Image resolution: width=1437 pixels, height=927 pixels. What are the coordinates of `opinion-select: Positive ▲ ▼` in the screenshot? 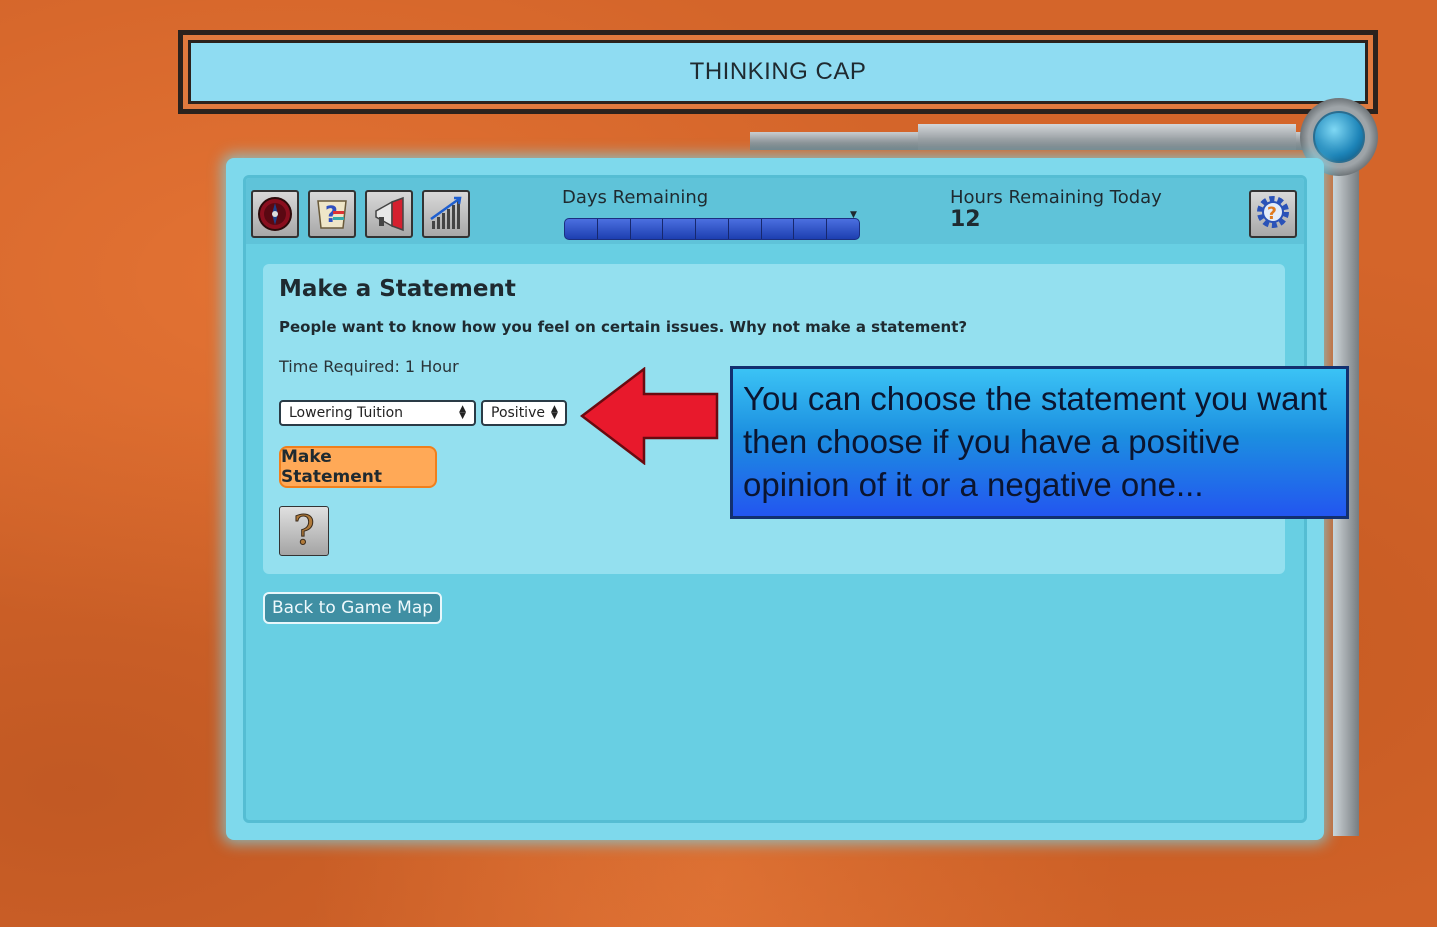 It's located at (524, 413).